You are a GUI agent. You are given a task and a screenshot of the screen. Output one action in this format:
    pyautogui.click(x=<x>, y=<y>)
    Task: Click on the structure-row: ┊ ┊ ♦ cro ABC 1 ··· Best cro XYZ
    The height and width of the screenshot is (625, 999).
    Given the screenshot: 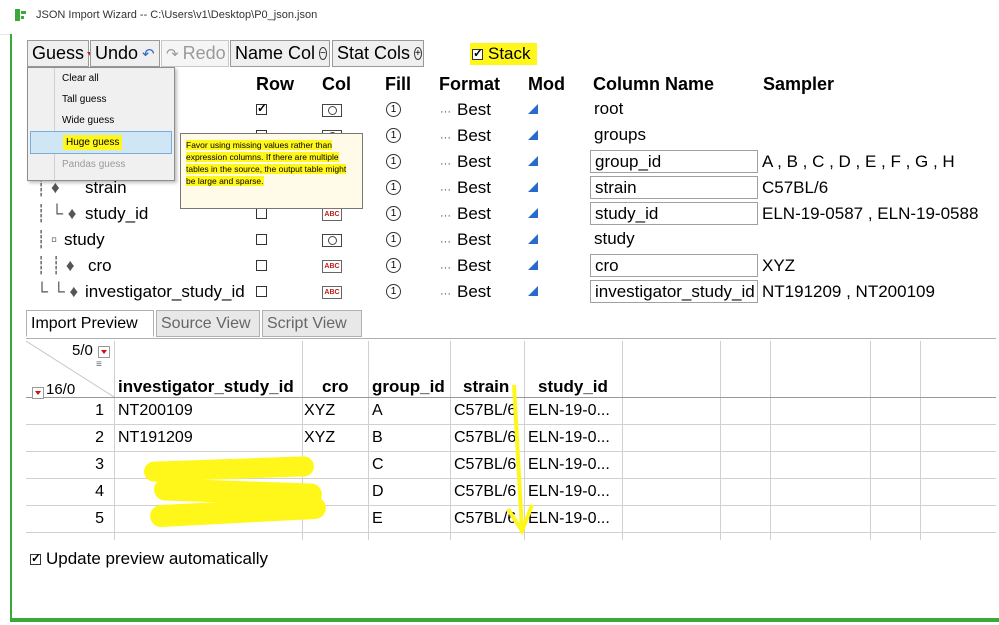 What is the action you would take?
    pyautogui.click(x=510, y=267)
    